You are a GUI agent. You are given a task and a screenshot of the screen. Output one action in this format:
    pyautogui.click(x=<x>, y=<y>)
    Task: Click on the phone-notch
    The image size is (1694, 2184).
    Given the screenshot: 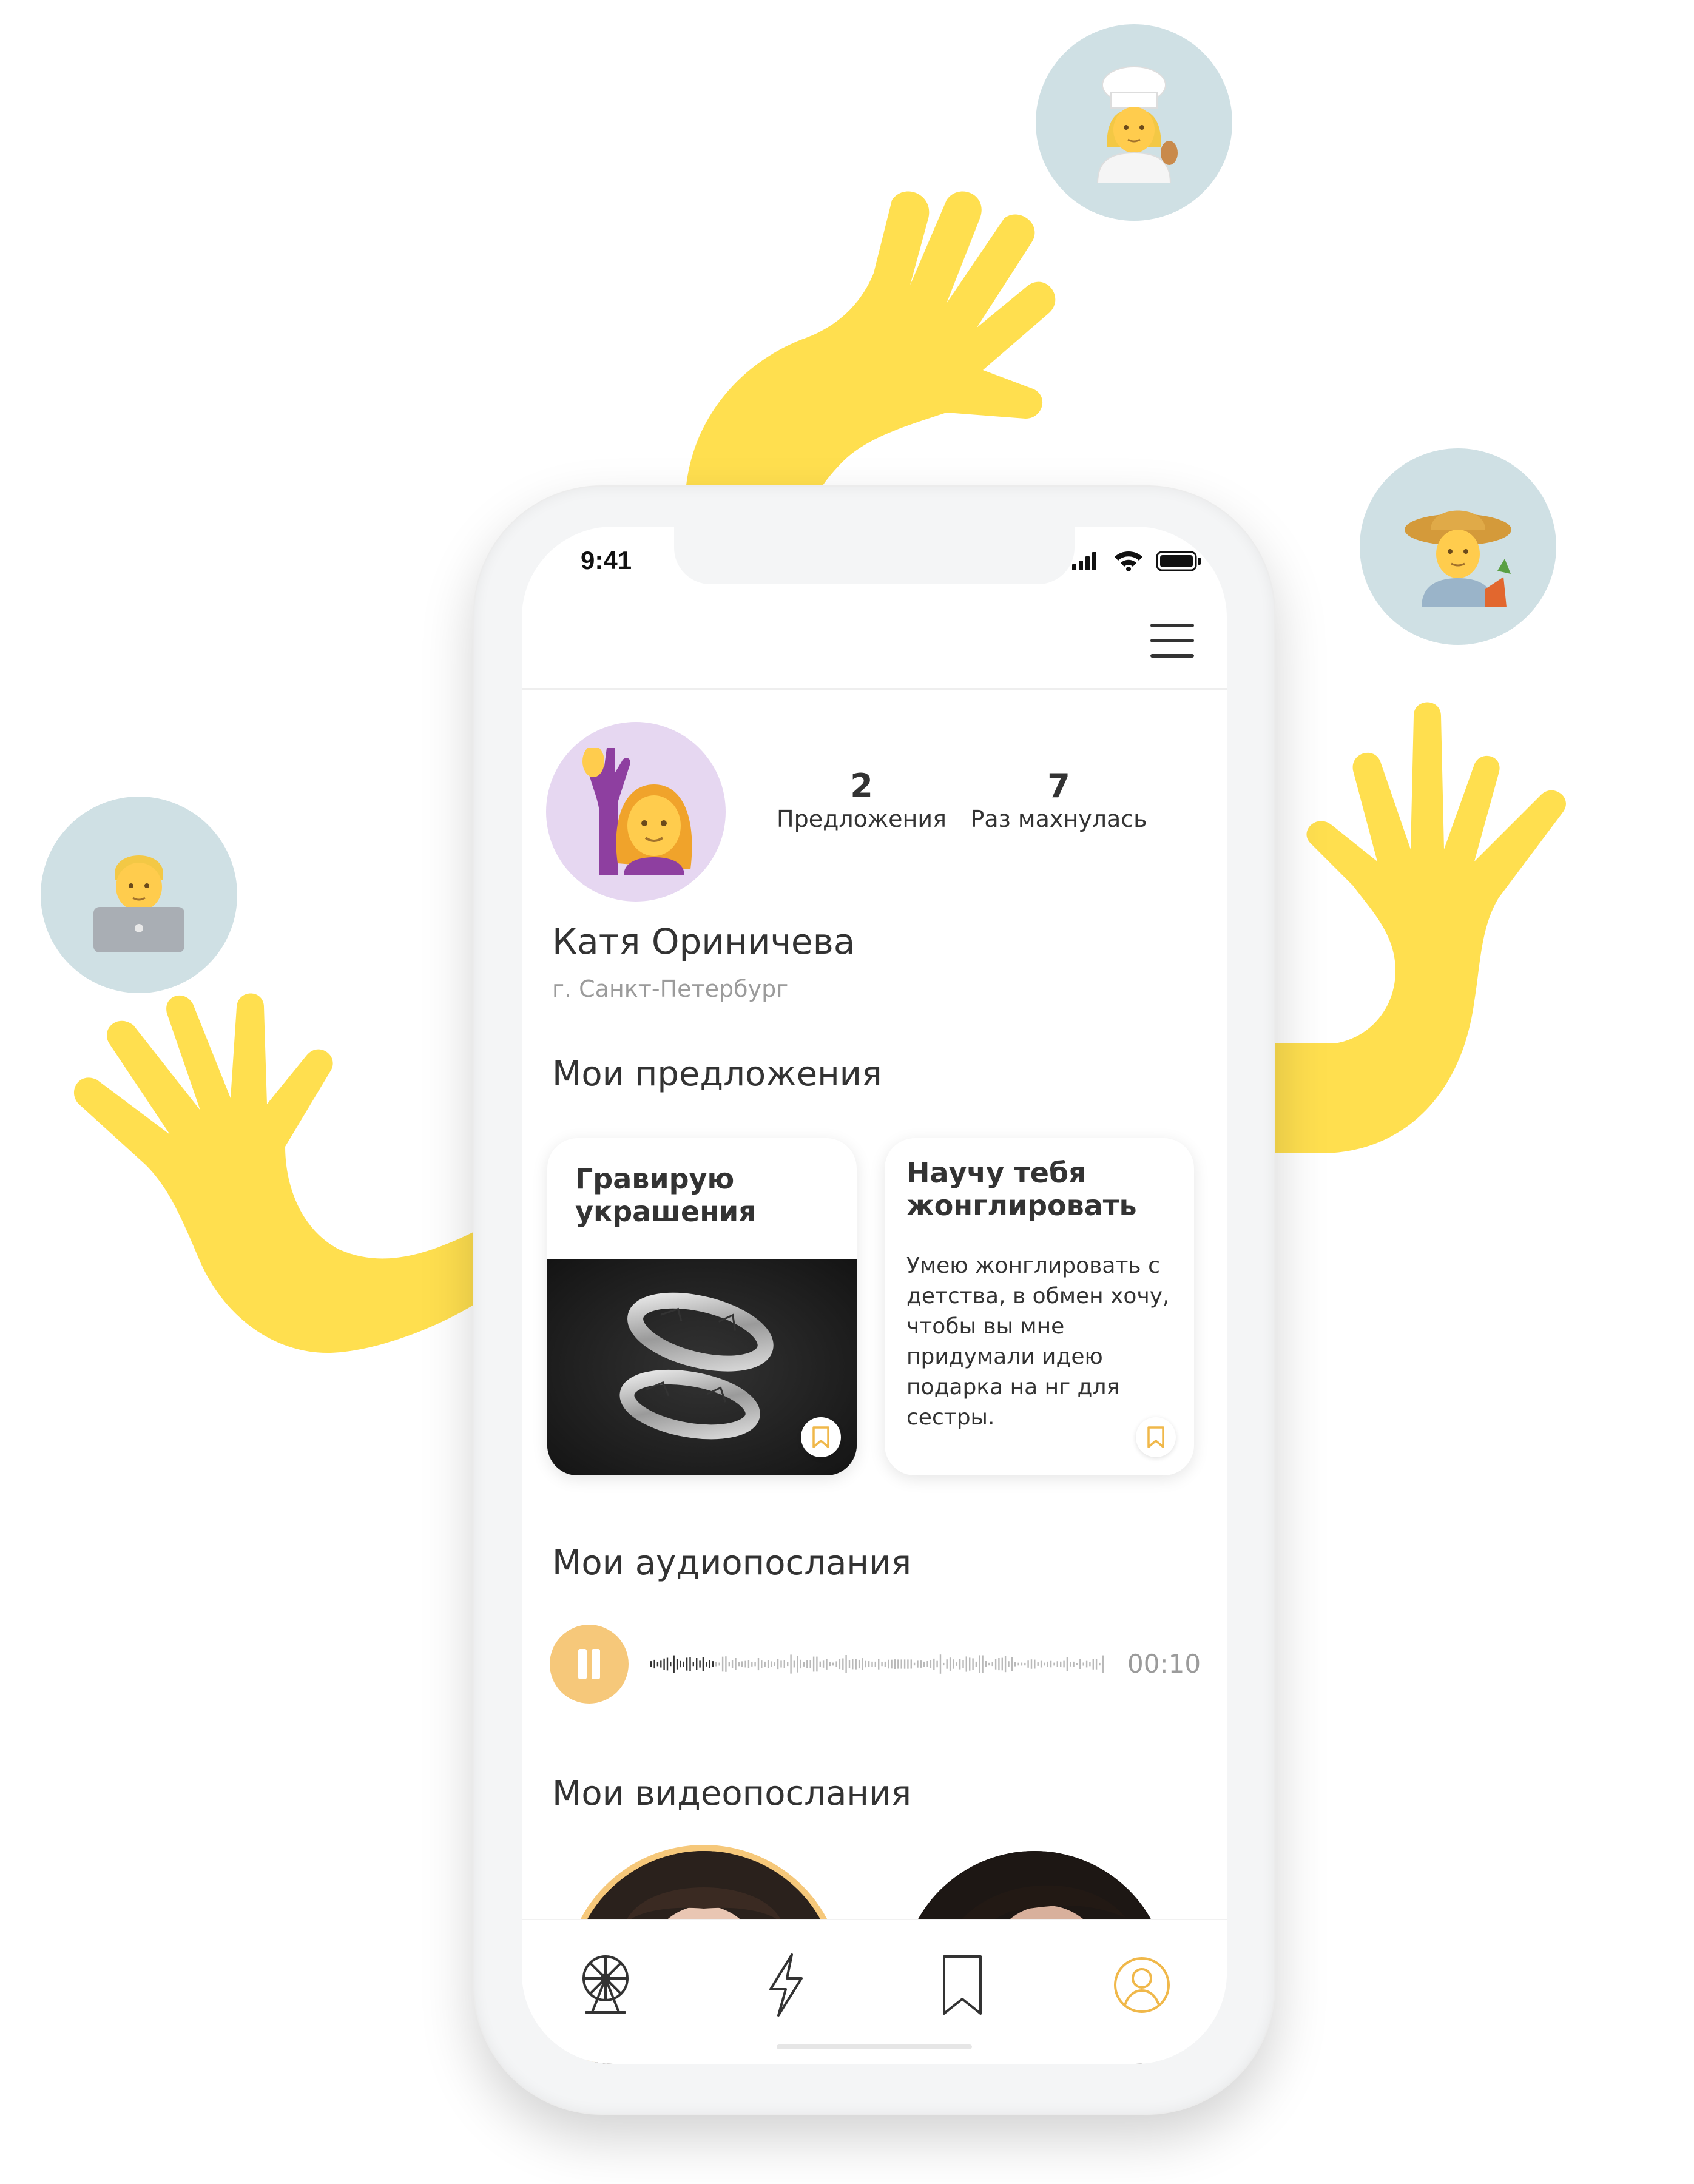 What is the action you would take?
    pyautogui.click(x=874, y=555)
    